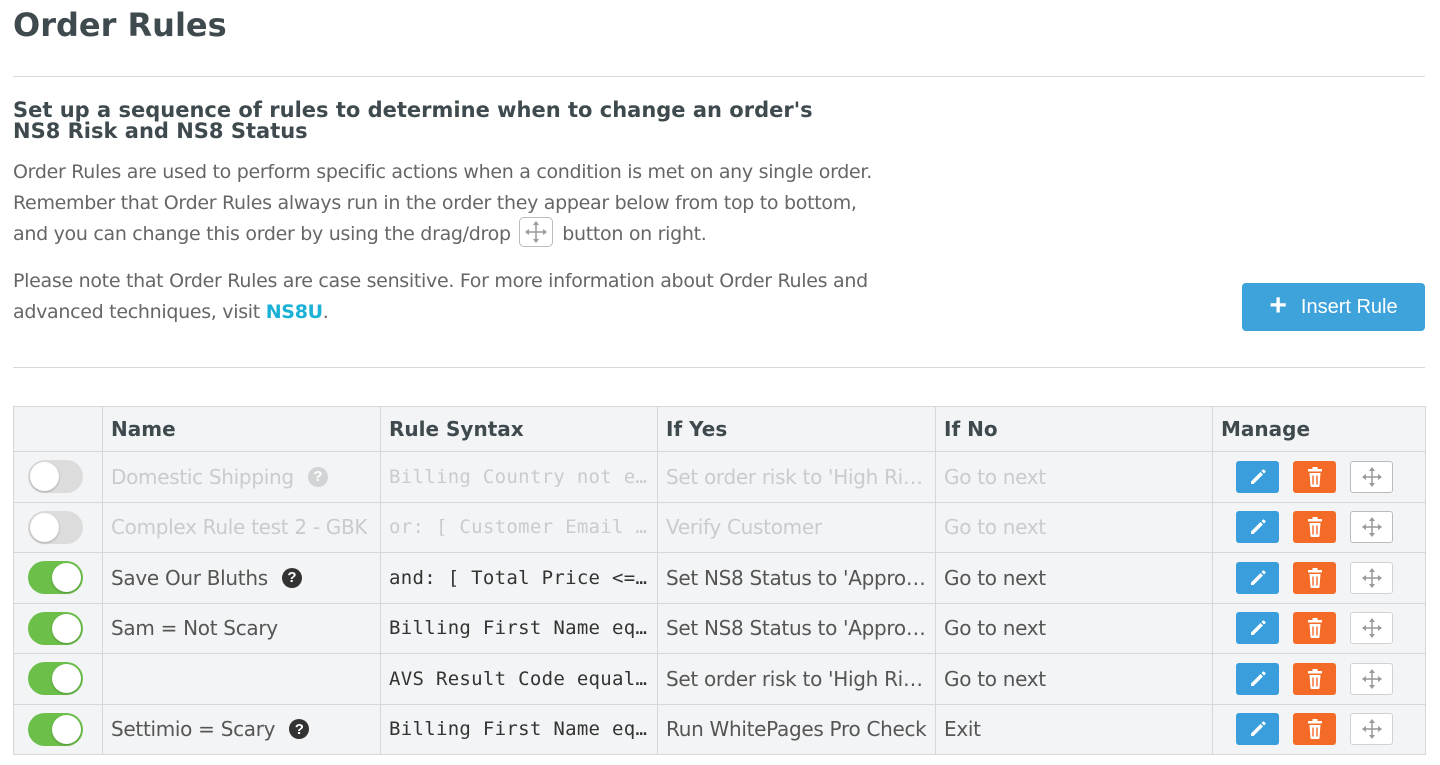  Describe the element at coordinates (719, 367) in the screenshot. I see `divider` at that location.